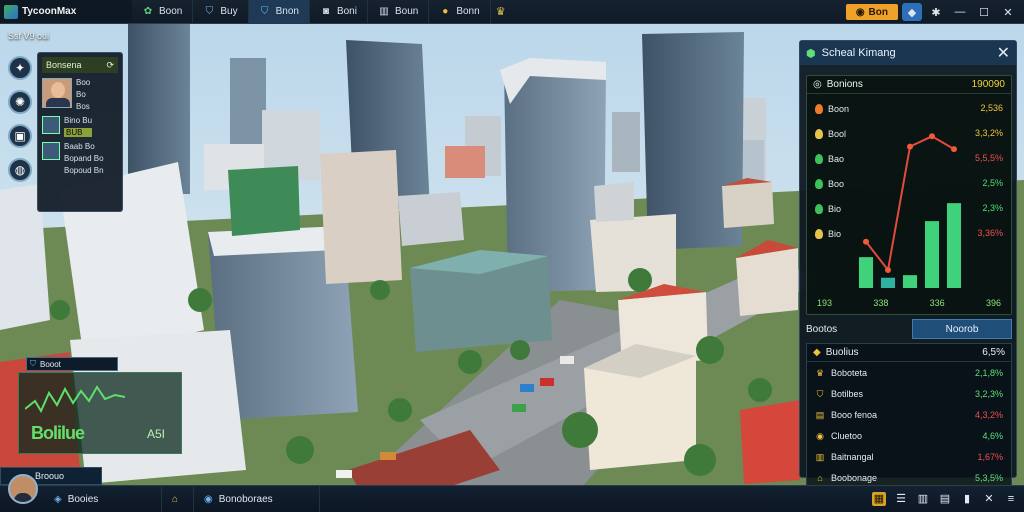 Image resolution: width=1024 pixels, height=512 pixels. I want to click on cash-button: ◉ Bon, so click(871, 12).